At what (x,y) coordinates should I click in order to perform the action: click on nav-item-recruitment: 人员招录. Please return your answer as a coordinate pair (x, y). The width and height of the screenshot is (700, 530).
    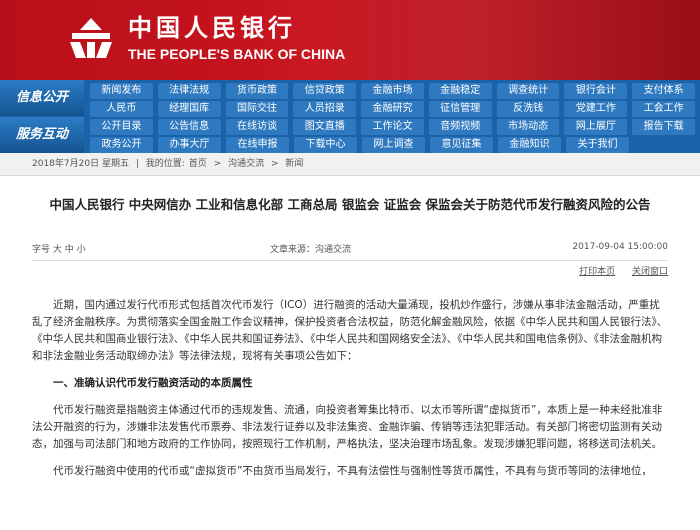
    Looking at the image, I should click on (325, 109).